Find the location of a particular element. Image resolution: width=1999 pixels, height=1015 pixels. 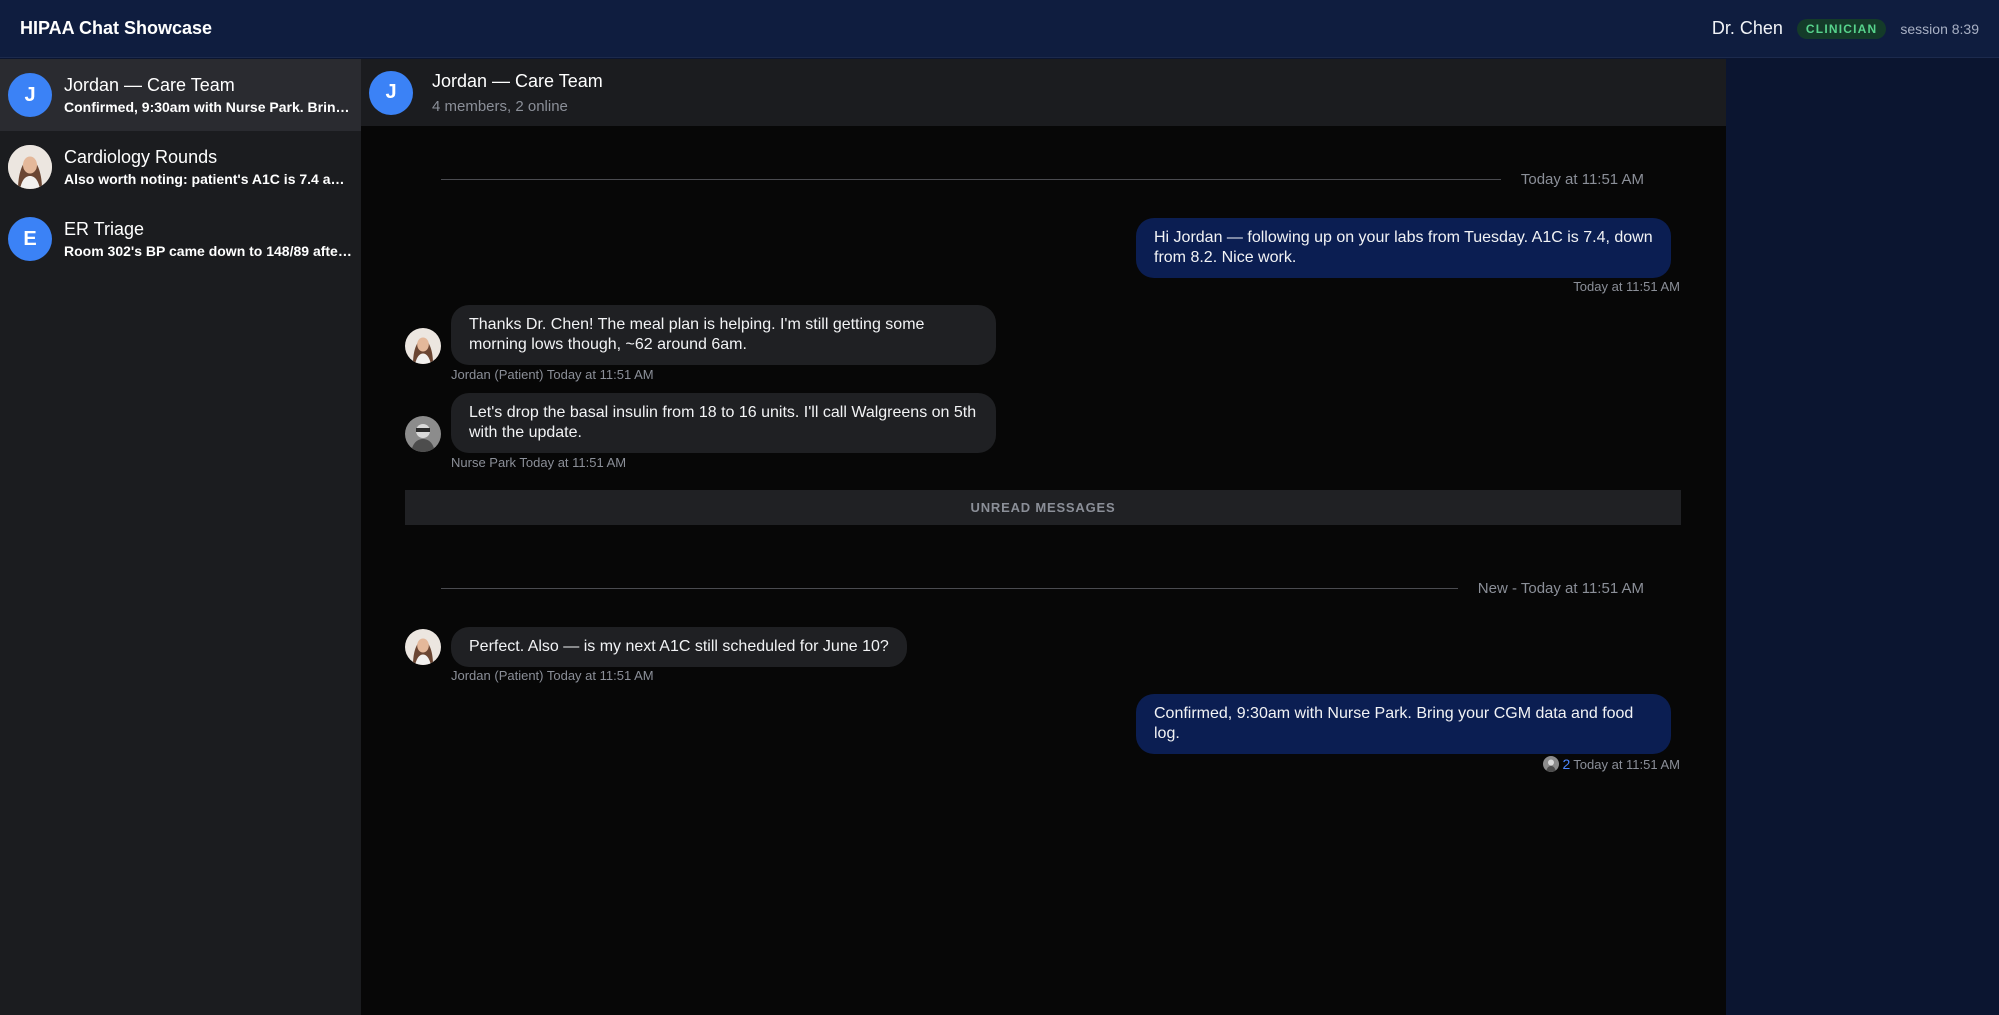

session-timer: session 8:39 is located at coordinates (1939, 28).